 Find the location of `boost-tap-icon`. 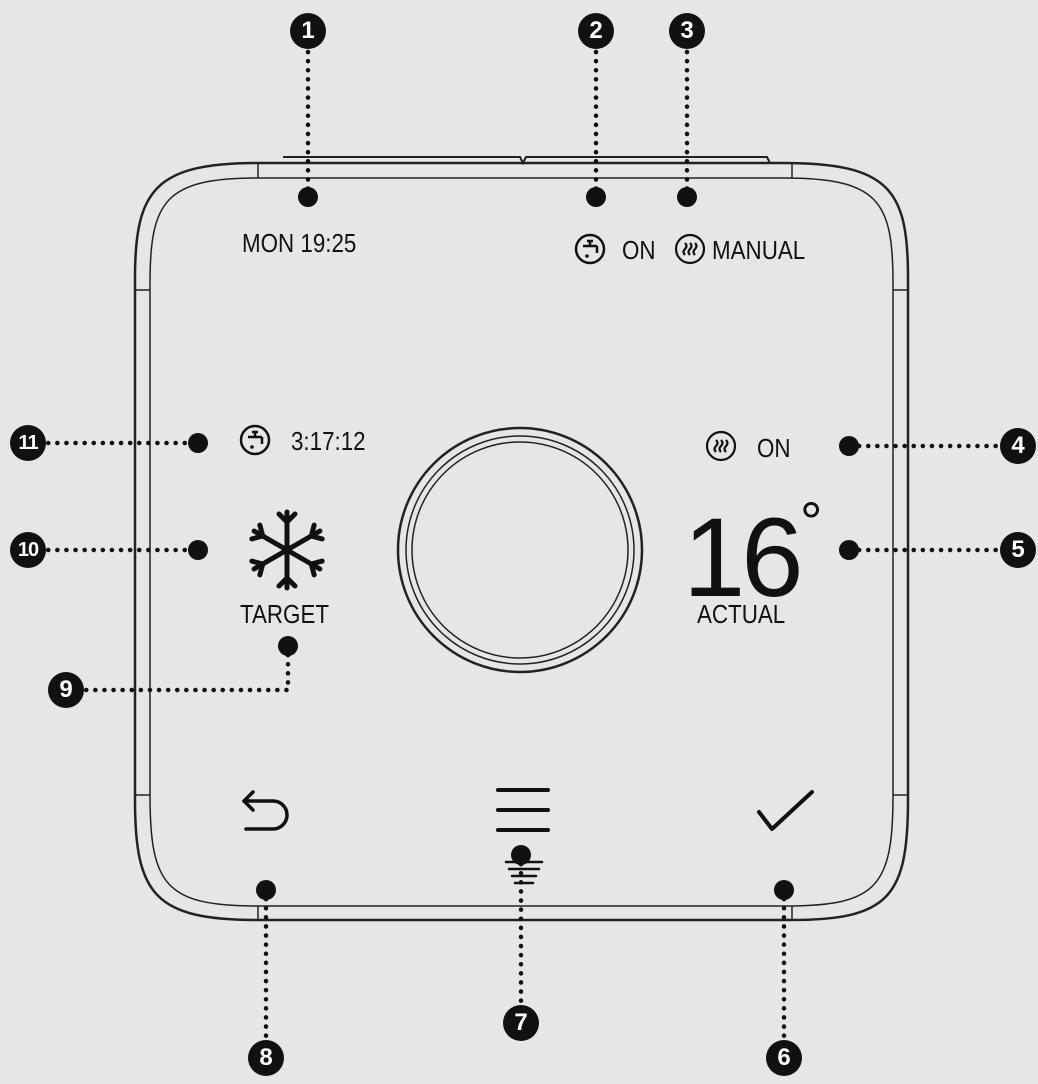

boost-tap-icon is located at coordinates (255, 440).